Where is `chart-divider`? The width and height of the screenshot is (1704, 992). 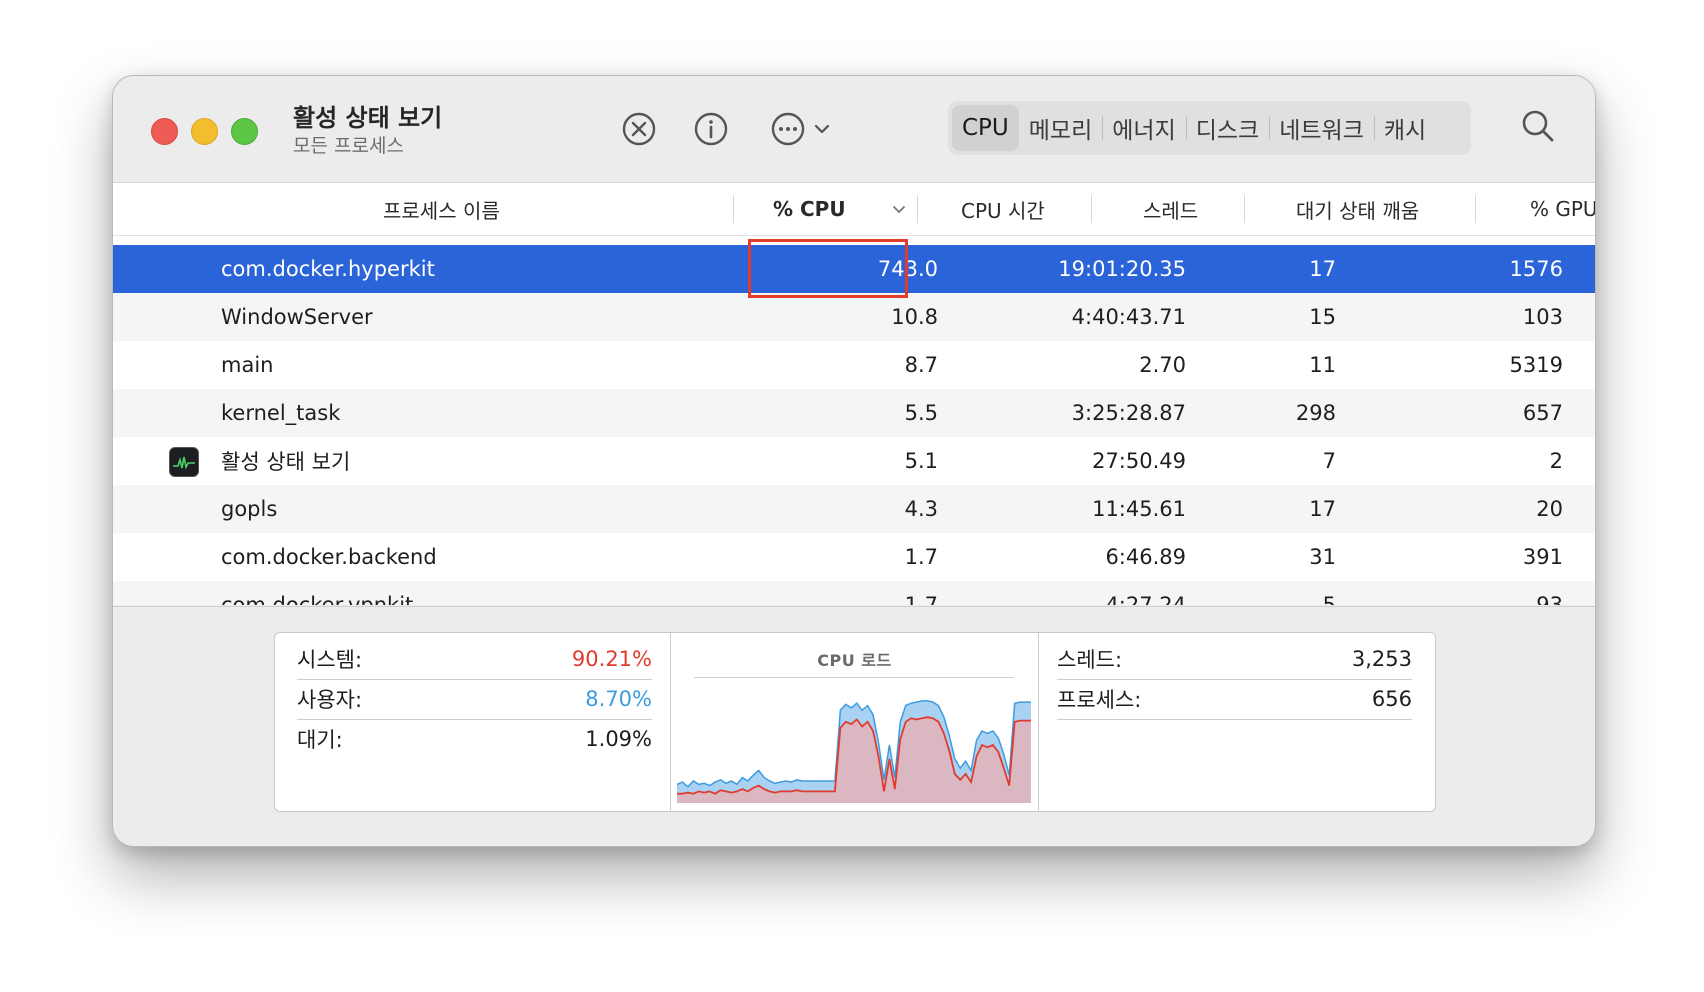
chart-divider is located at coordinates (854, 677).